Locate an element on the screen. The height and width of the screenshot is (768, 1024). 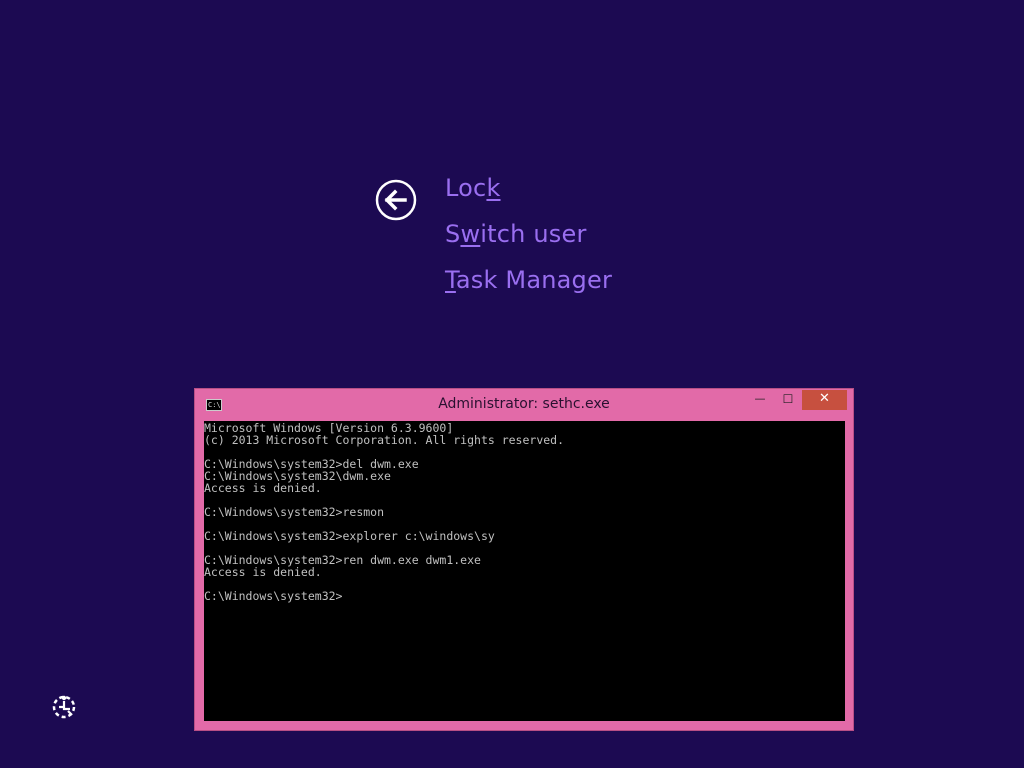
switch-user-accelerator-key: w is located at coordinates (470, 234).